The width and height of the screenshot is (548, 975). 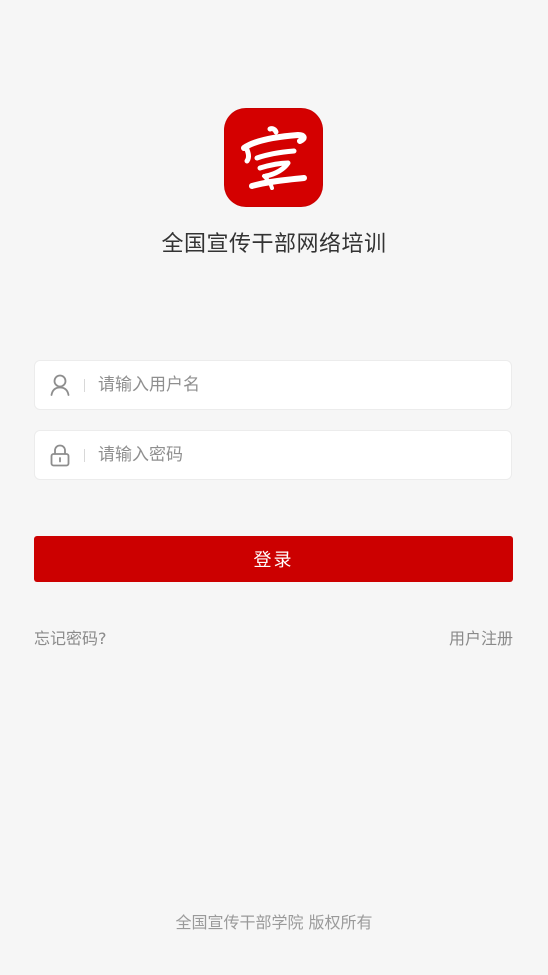 What do you see at coordinates (60, 455) in the screenshot?
I see `lock-icon` at bounding box center [60, 455].